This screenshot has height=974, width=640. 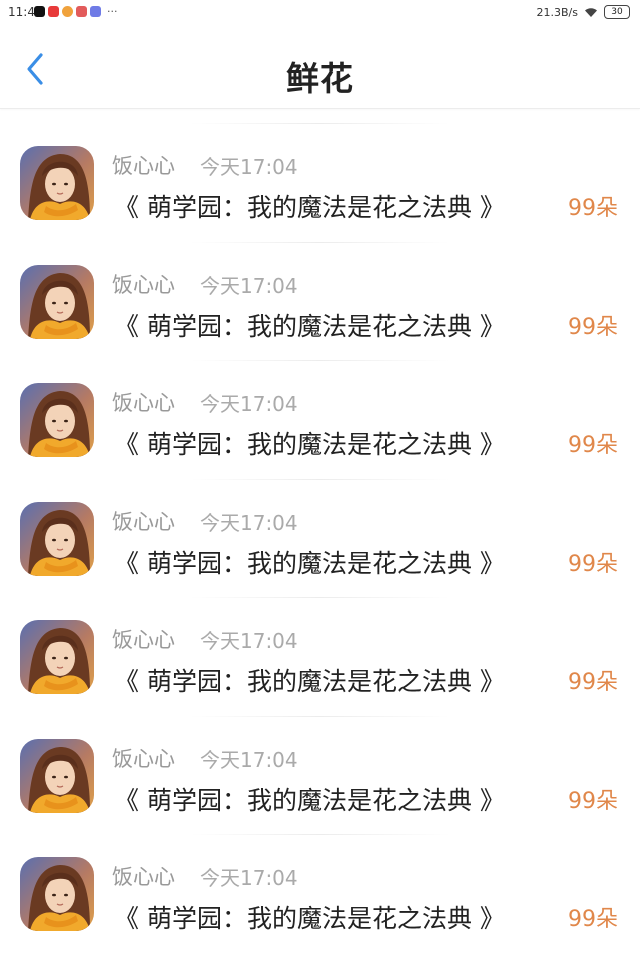 I want to click on tiktok-icon, so click(x=39, y=11).